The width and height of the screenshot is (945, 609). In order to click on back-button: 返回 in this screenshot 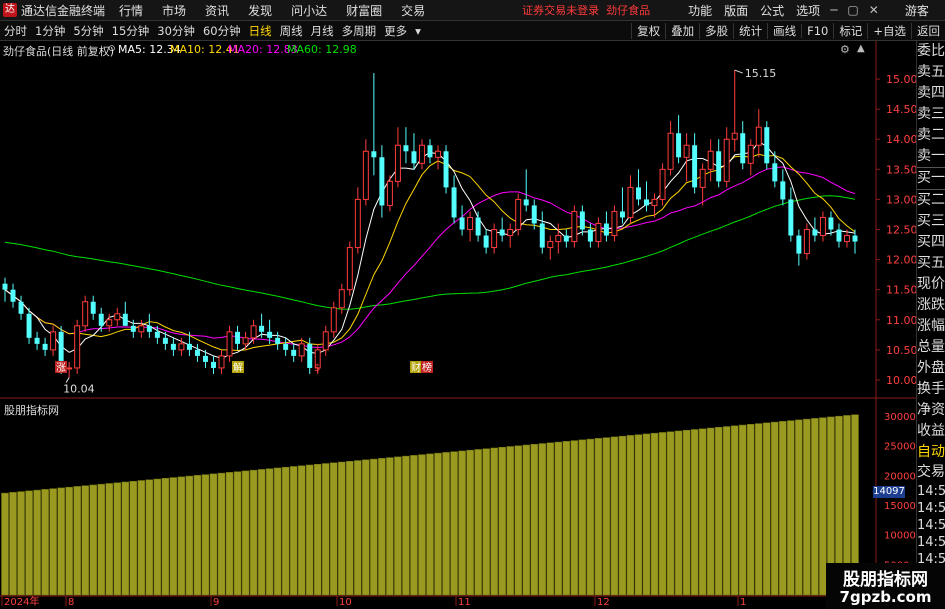, I will do `click(928, 30)`.